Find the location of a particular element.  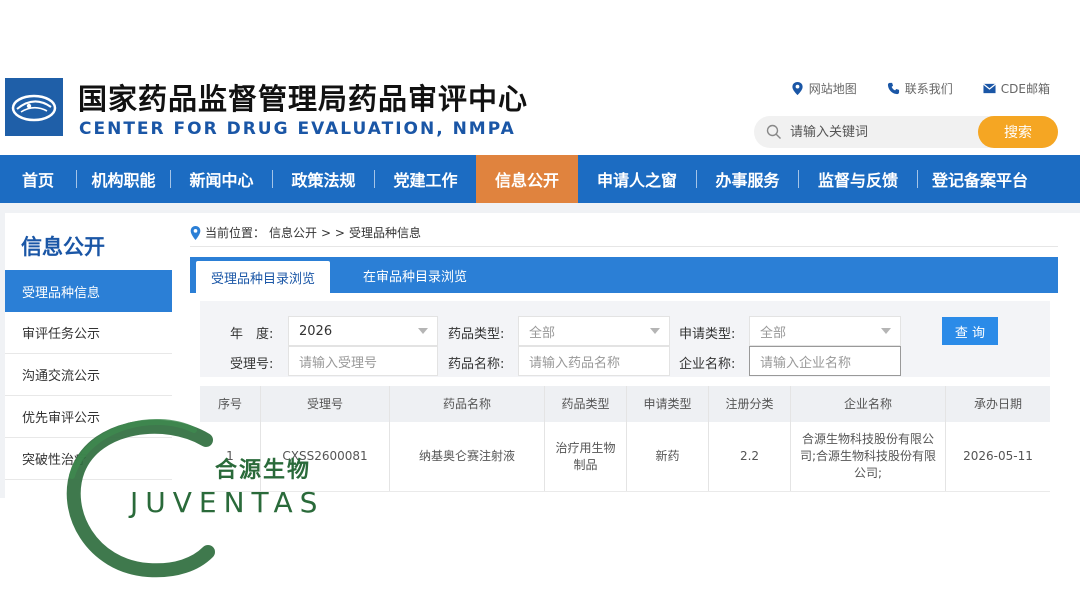

breadcrumb: 当前位置： 信息公开 > > 受理品种信息 is located at coordinates (305, 232).